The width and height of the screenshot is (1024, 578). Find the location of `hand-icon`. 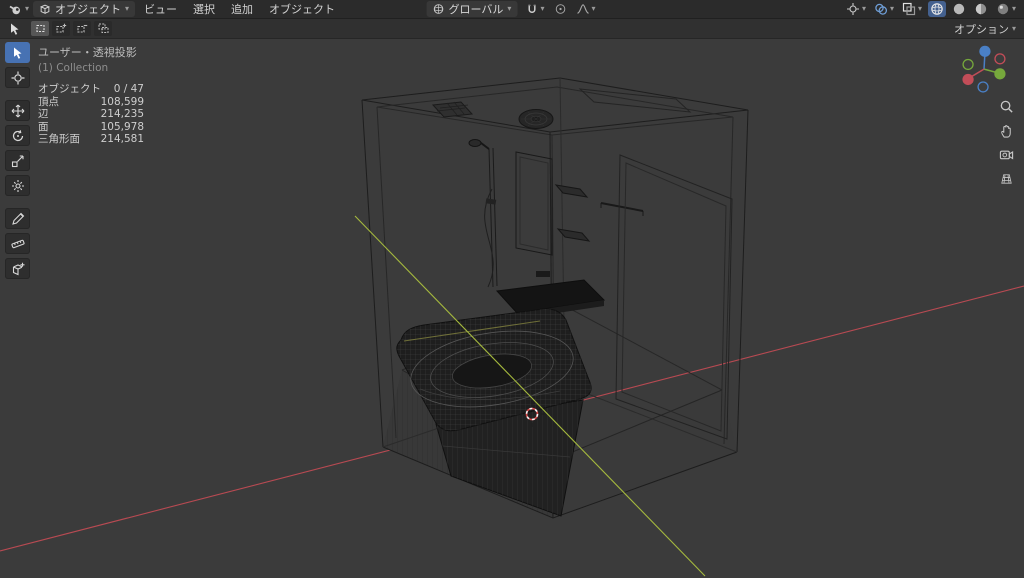

hand-icon is located at coordinates (1005, 131).